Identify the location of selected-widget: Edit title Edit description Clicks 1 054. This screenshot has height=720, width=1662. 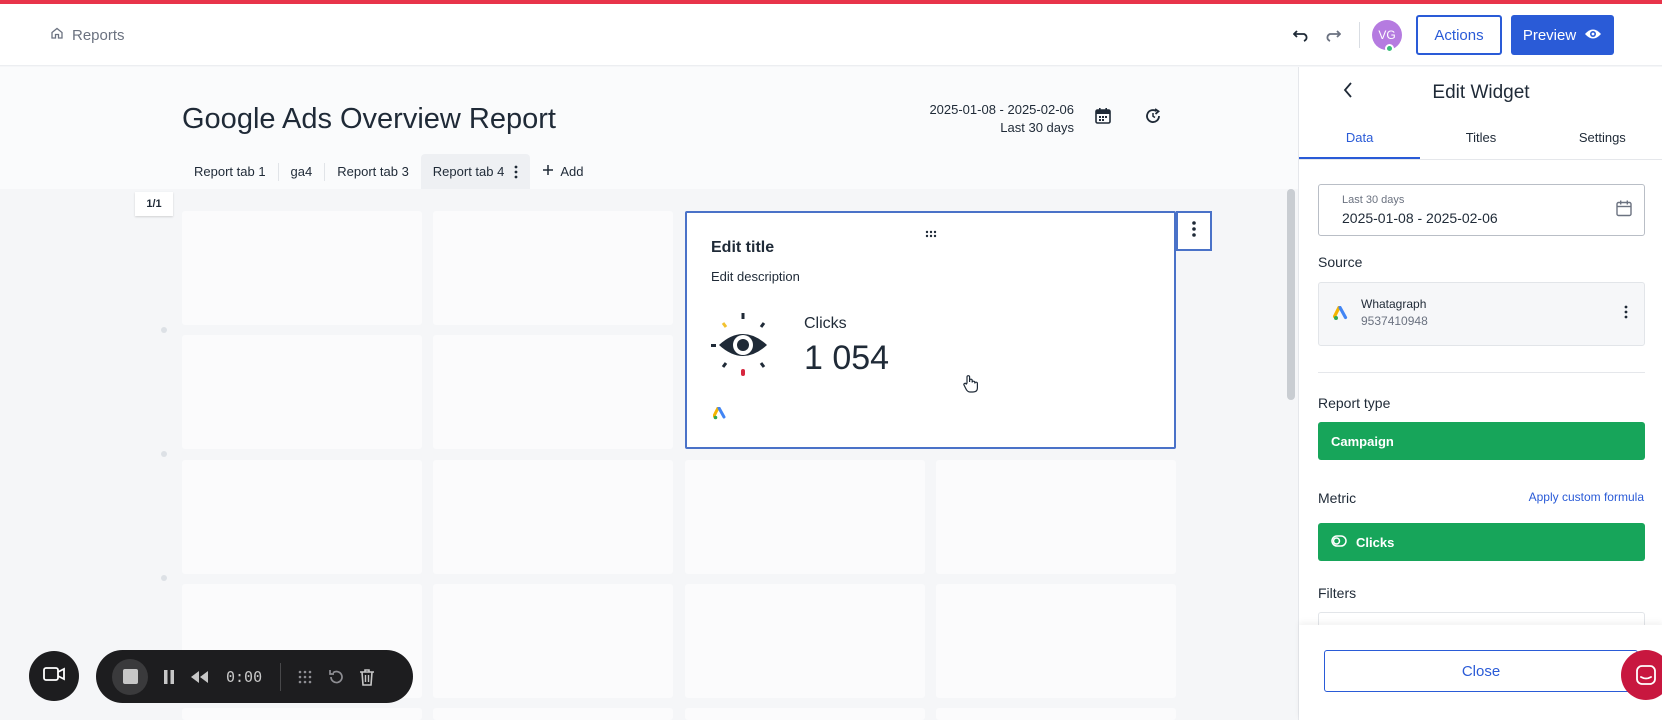
(930, 330).